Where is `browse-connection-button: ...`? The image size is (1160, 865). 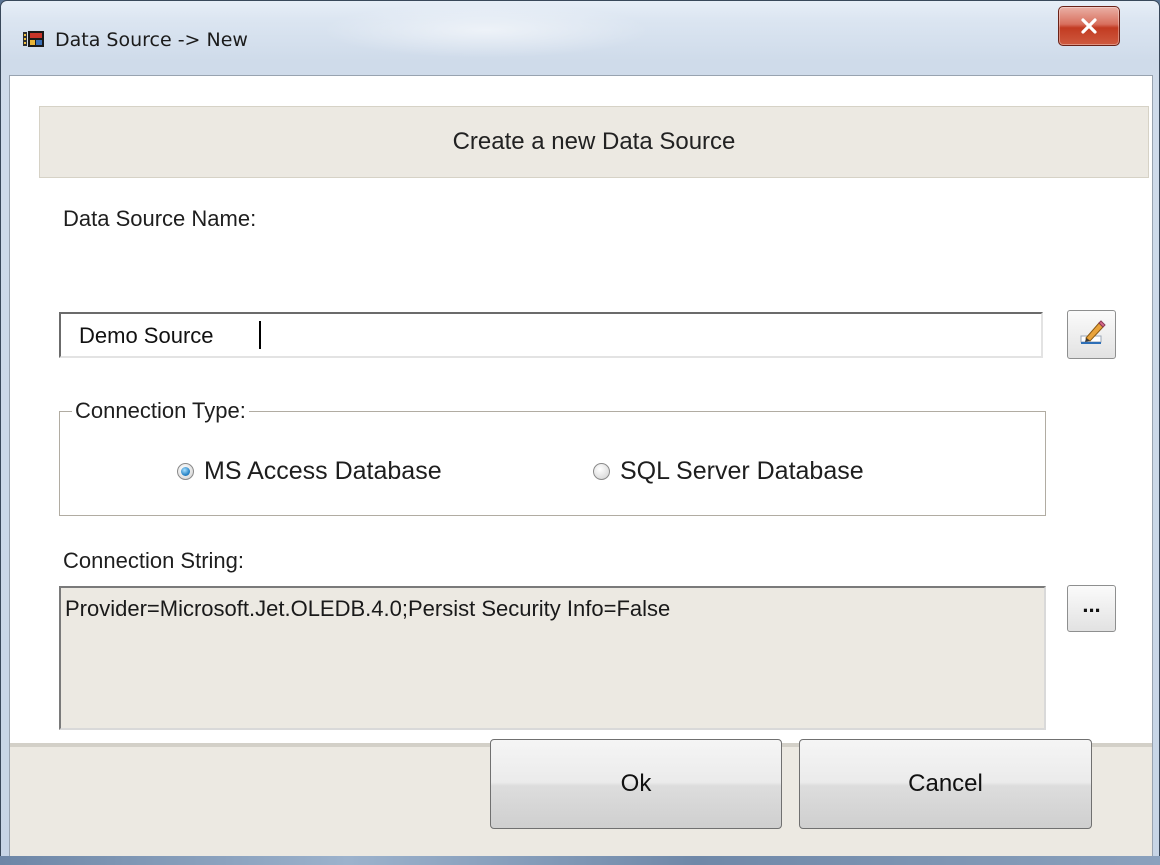 browse-connection-button: ... is located at coordinates (1091, 608).